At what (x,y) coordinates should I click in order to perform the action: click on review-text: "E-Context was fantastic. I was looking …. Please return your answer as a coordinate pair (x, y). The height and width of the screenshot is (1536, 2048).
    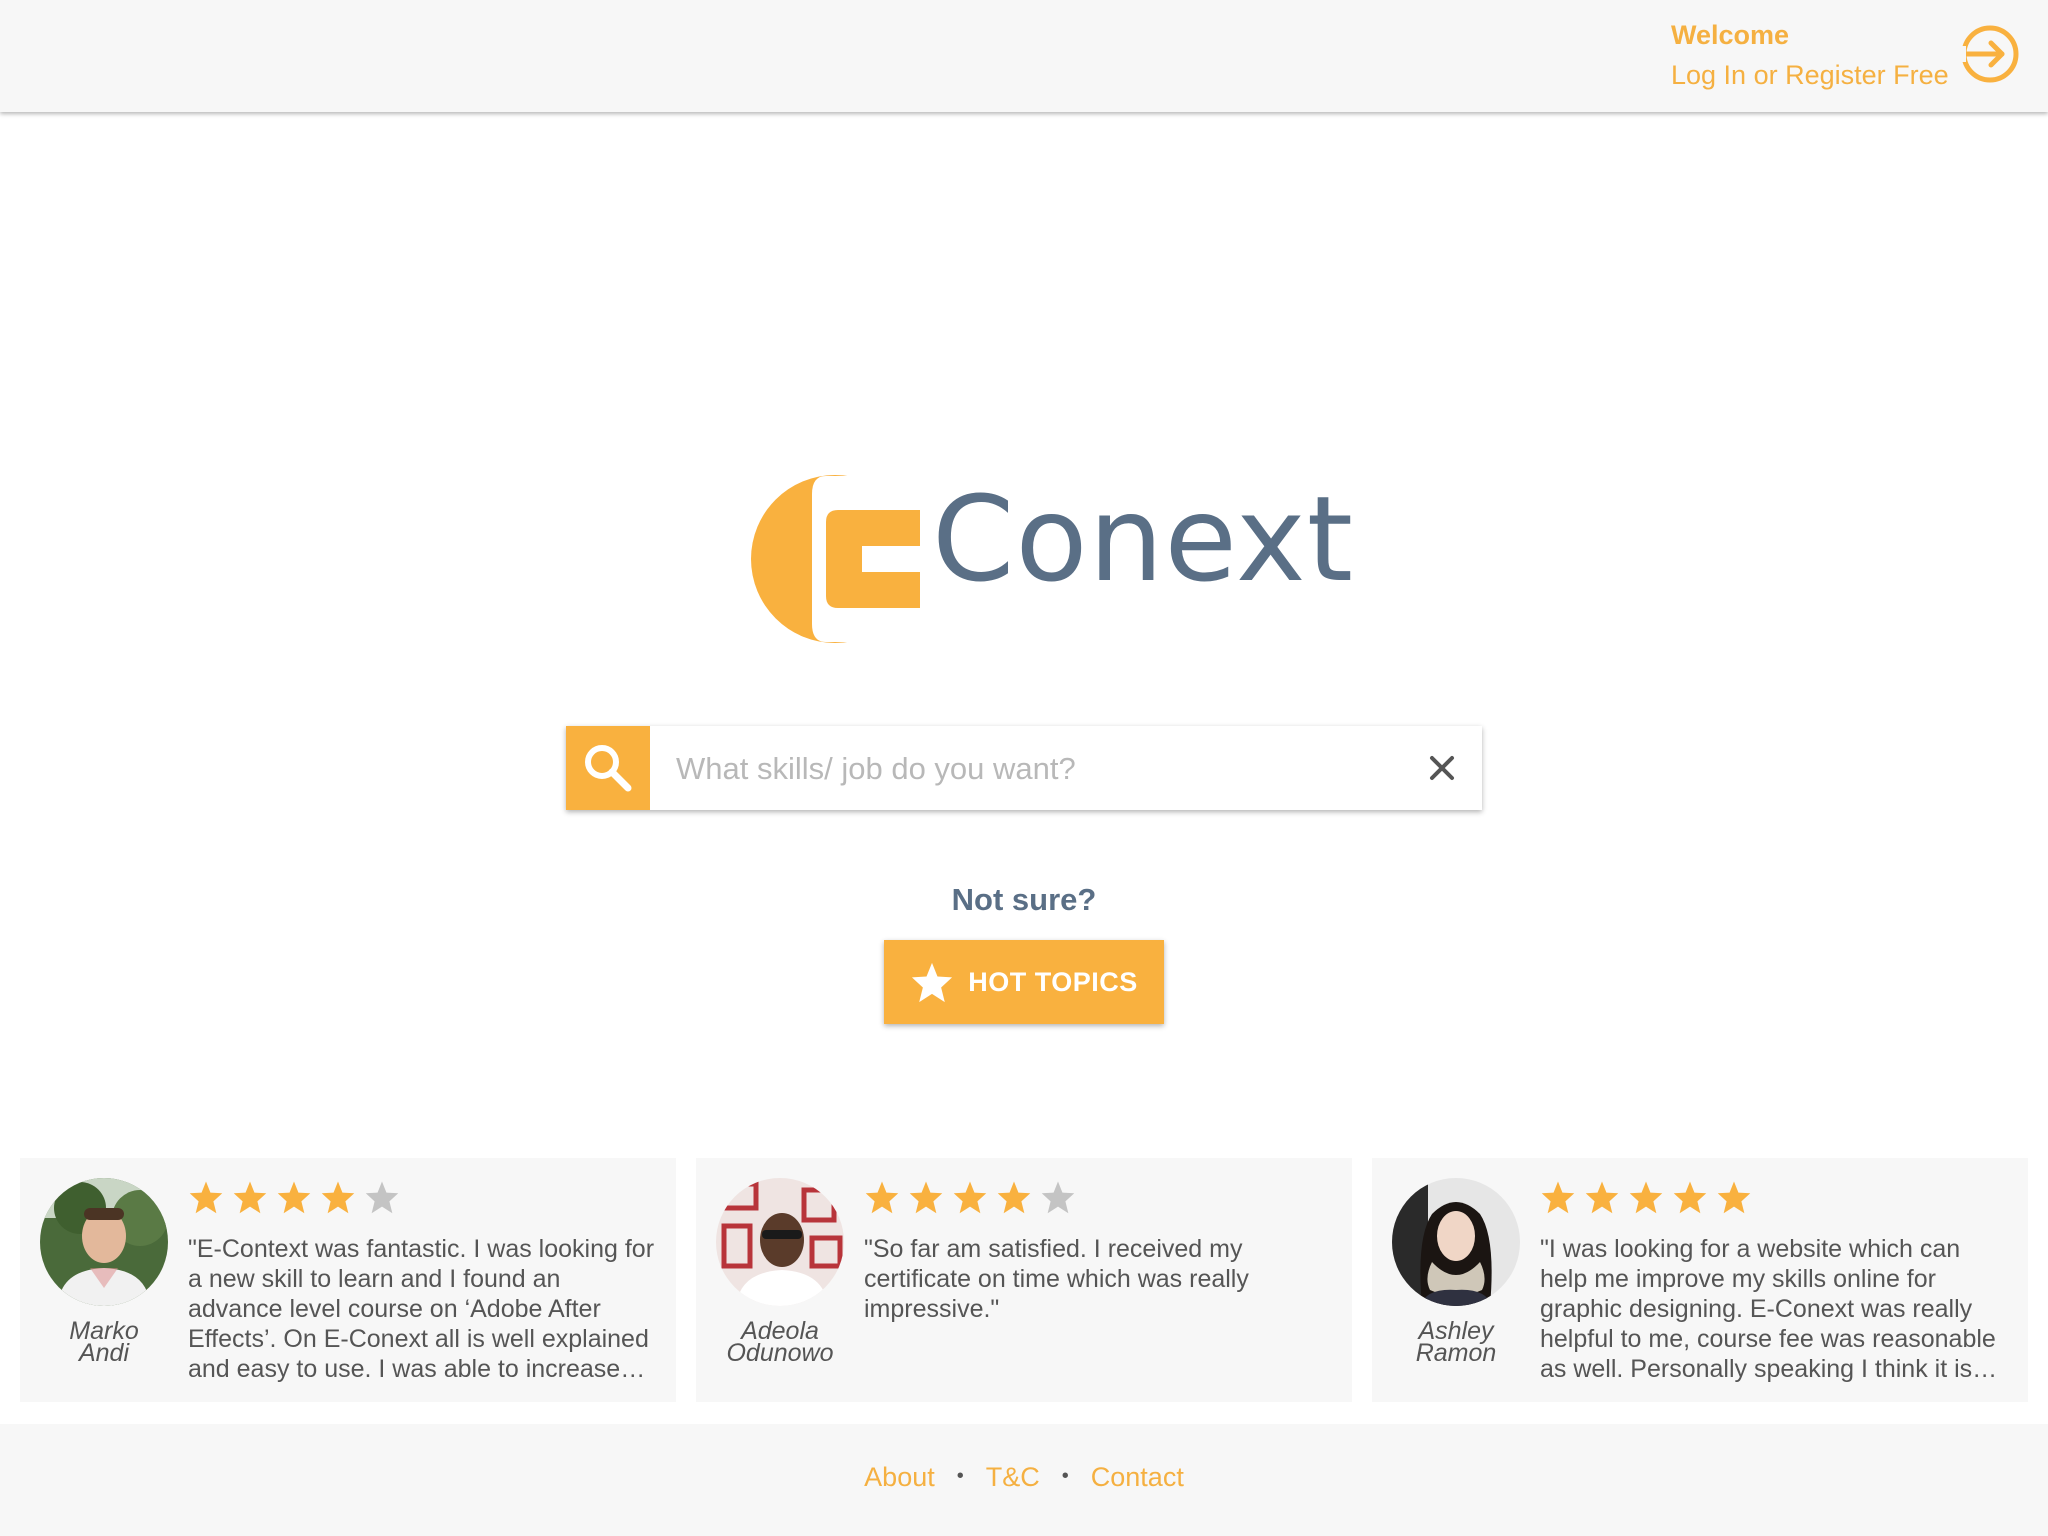
    Looking at the image, I should click on (421, 1309).